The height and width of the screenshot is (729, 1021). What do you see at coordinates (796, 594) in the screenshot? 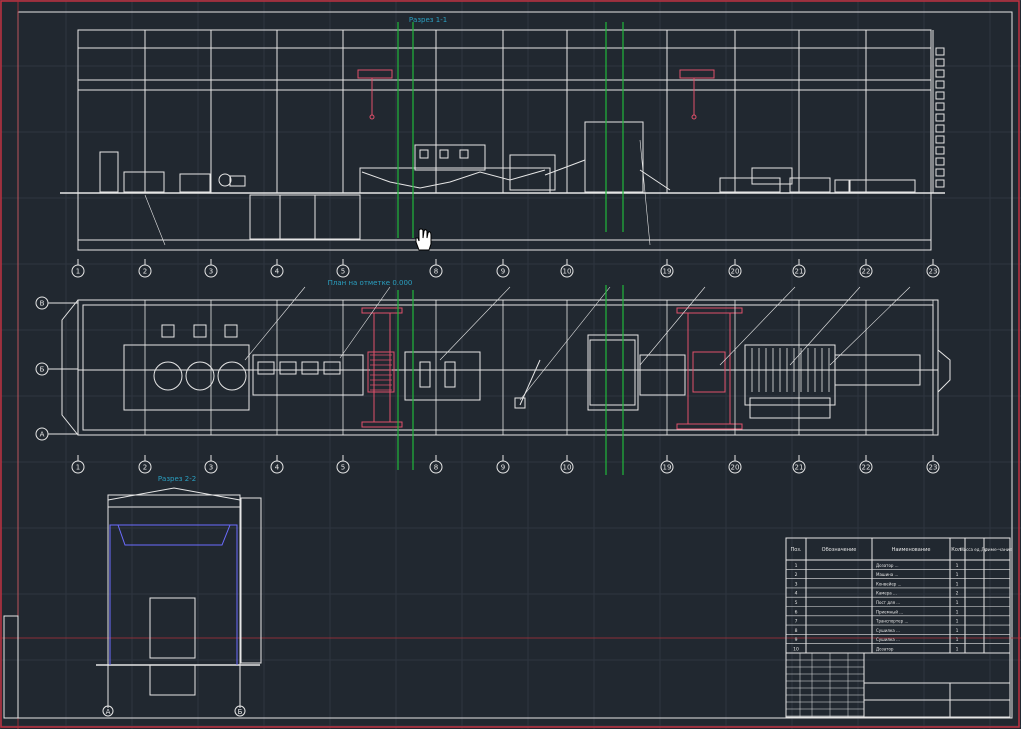
I see `spec-row-pos: 4` at bounding box center [796, 594].